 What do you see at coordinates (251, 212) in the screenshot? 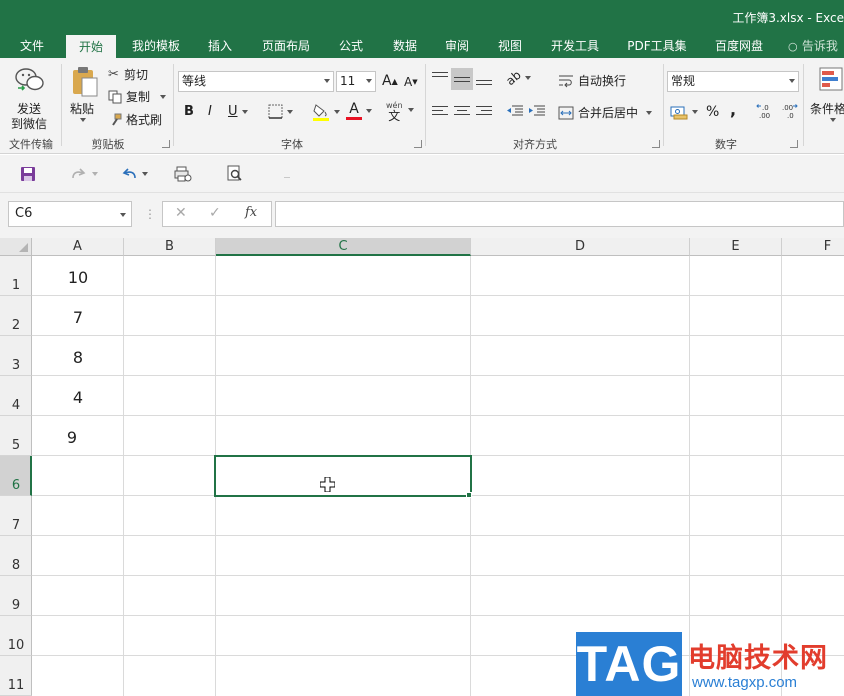
I see `insert-function-icon: fx` at bounding box center [251, 212].